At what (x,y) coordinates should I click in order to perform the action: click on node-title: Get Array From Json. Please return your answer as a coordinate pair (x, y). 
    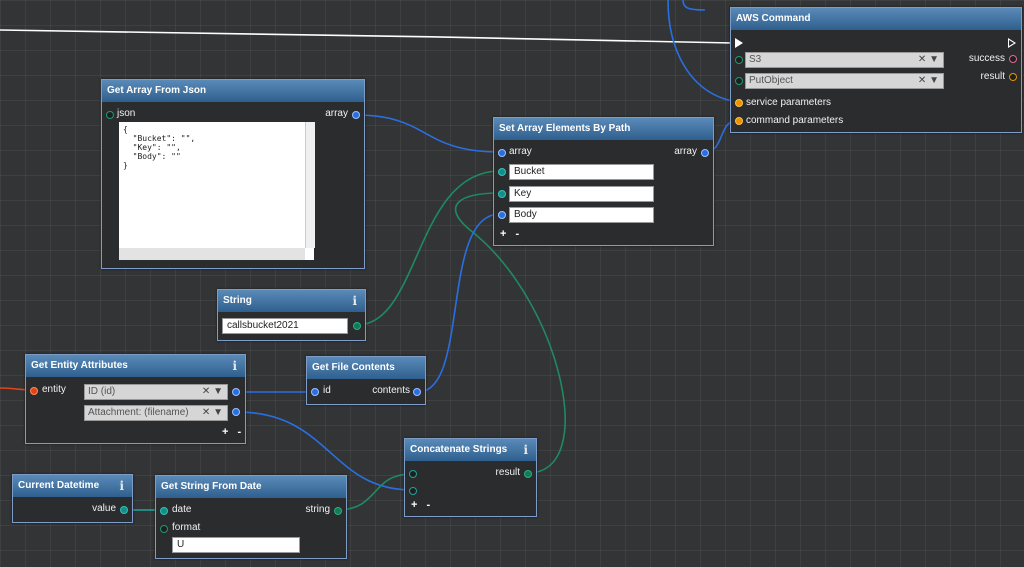
    Looking at the image, I should click on (233, 91).